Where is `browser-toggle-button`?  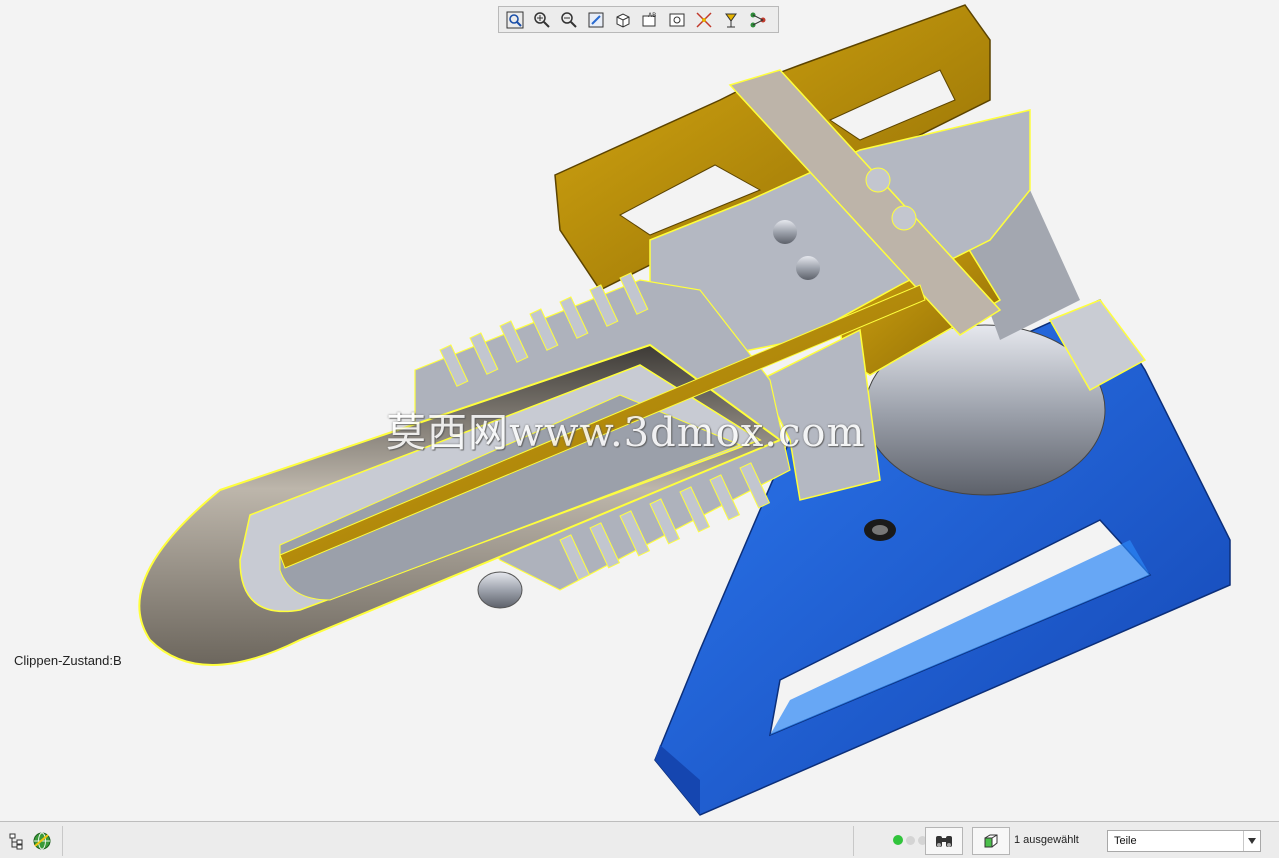 browser-toggle-button is located at coordinates (42, 841).